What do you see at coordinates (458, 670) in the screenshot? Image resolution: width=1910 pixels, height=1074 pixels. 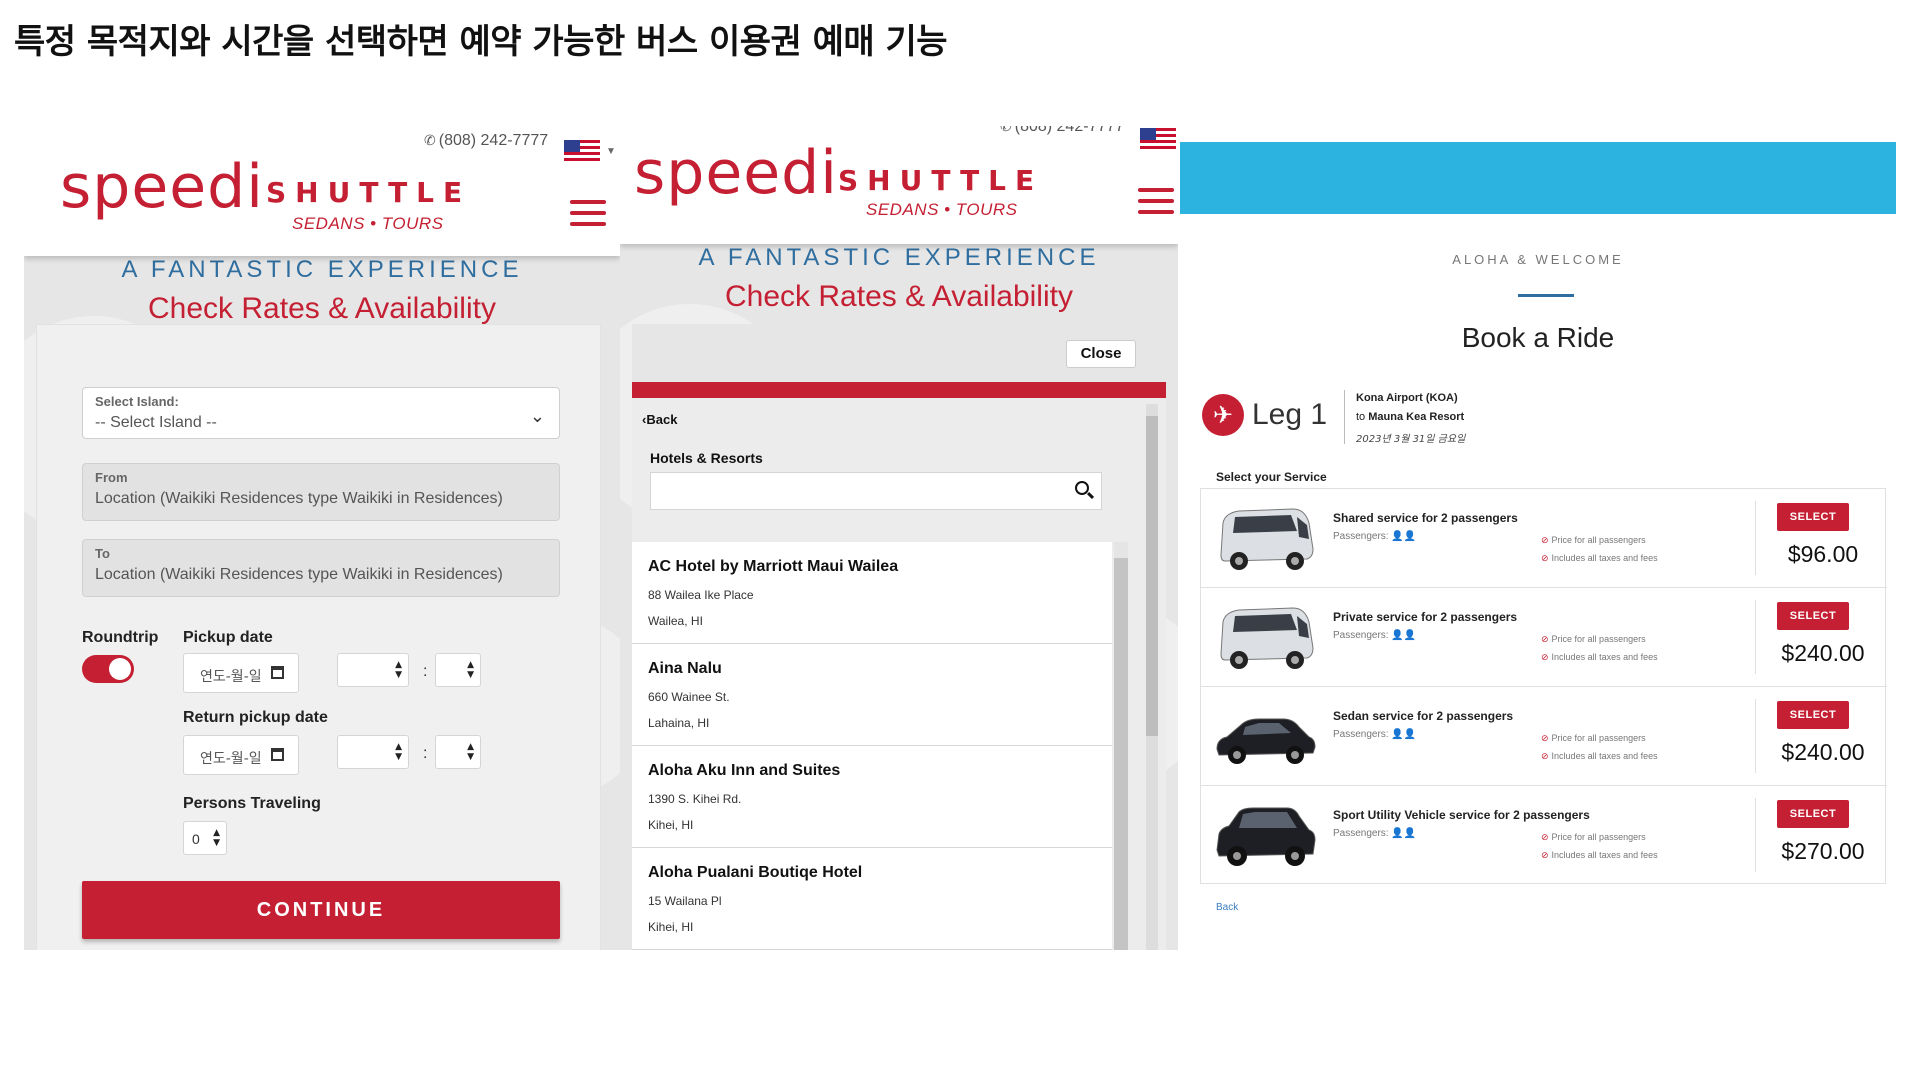 I see `pickup-minute-select: ▲ ▼` at bounding box center [458, 670].